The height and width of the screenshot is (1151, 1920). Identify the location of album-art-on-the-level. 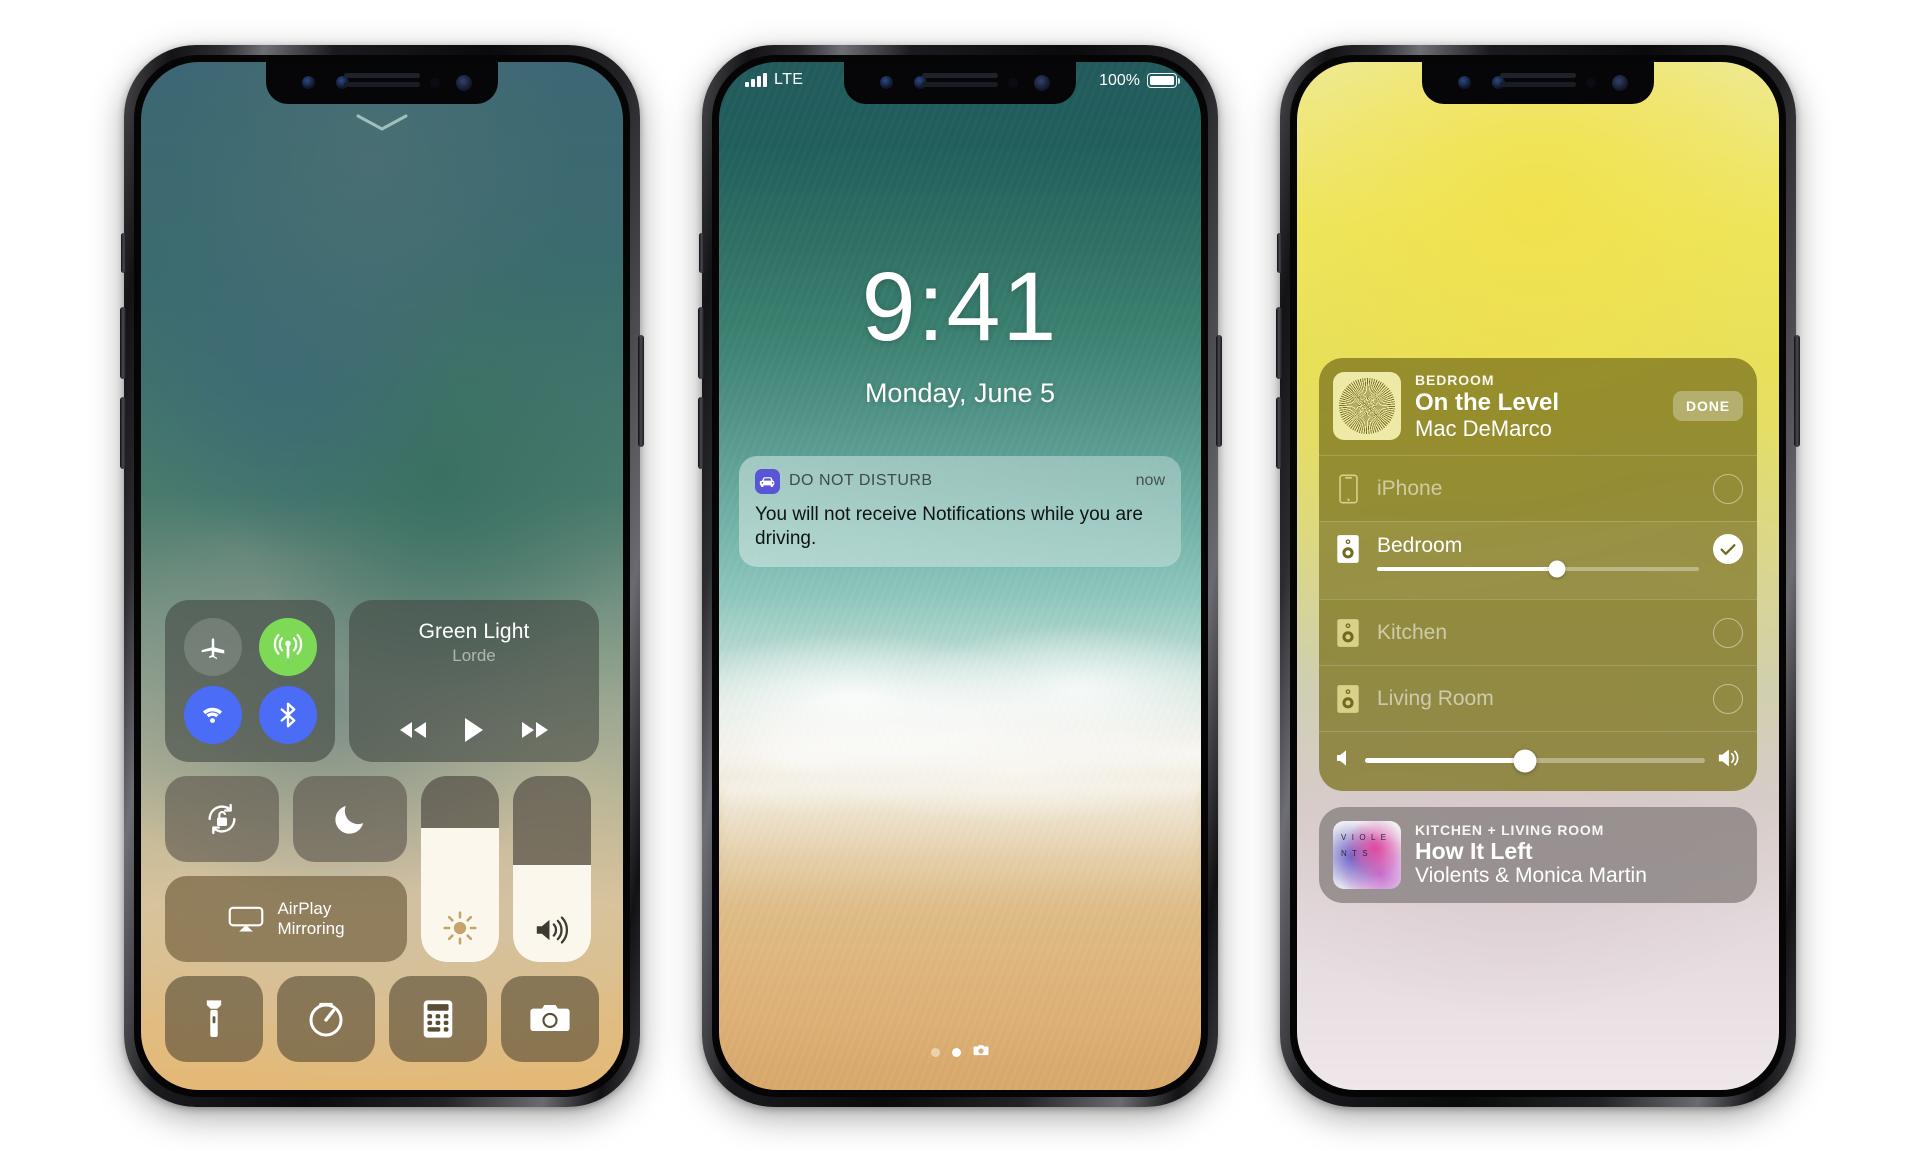
(1367, 406).